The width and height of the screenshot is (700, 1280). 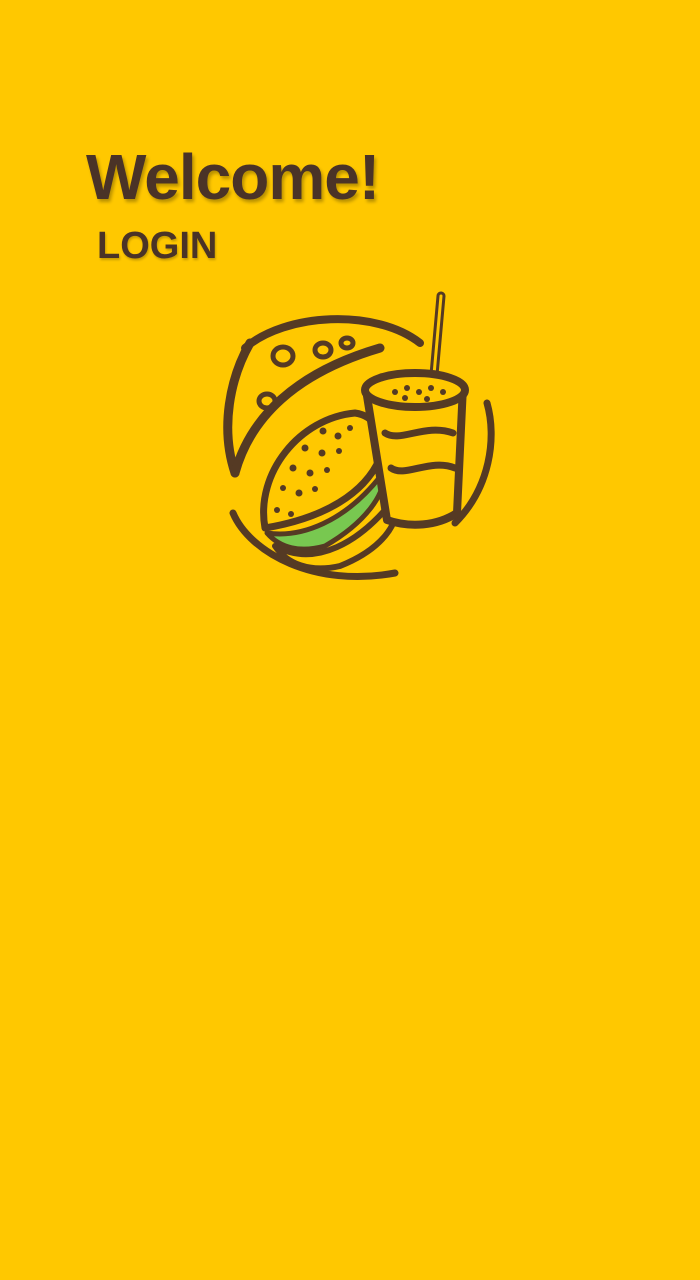 What do you see at coordinates (157, 246) in the screenshot?
I see `login-heading: LOGIN` at bounding box center [157, 246].